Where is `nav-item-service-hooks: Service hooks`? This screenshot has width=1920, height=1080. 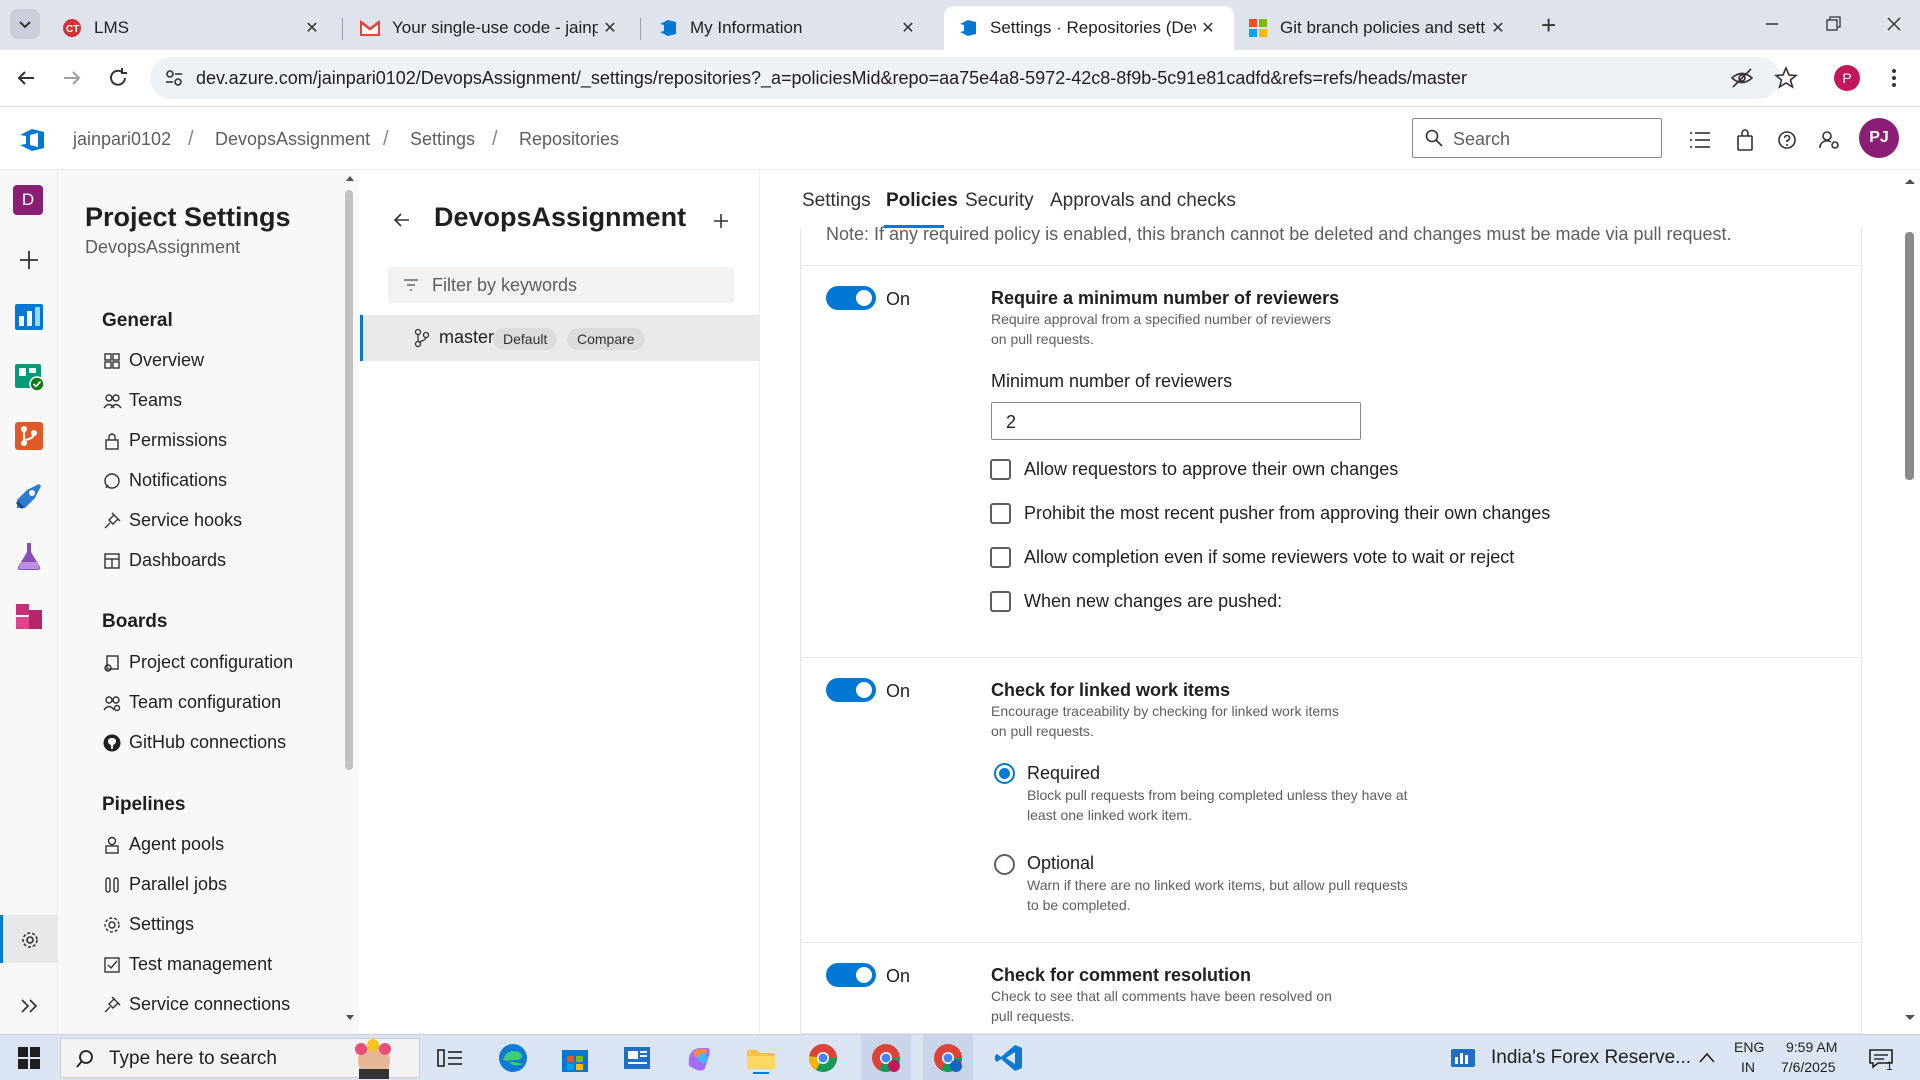
nav-item-service-hooks: Service hooks is located at coordinates (172, 520).